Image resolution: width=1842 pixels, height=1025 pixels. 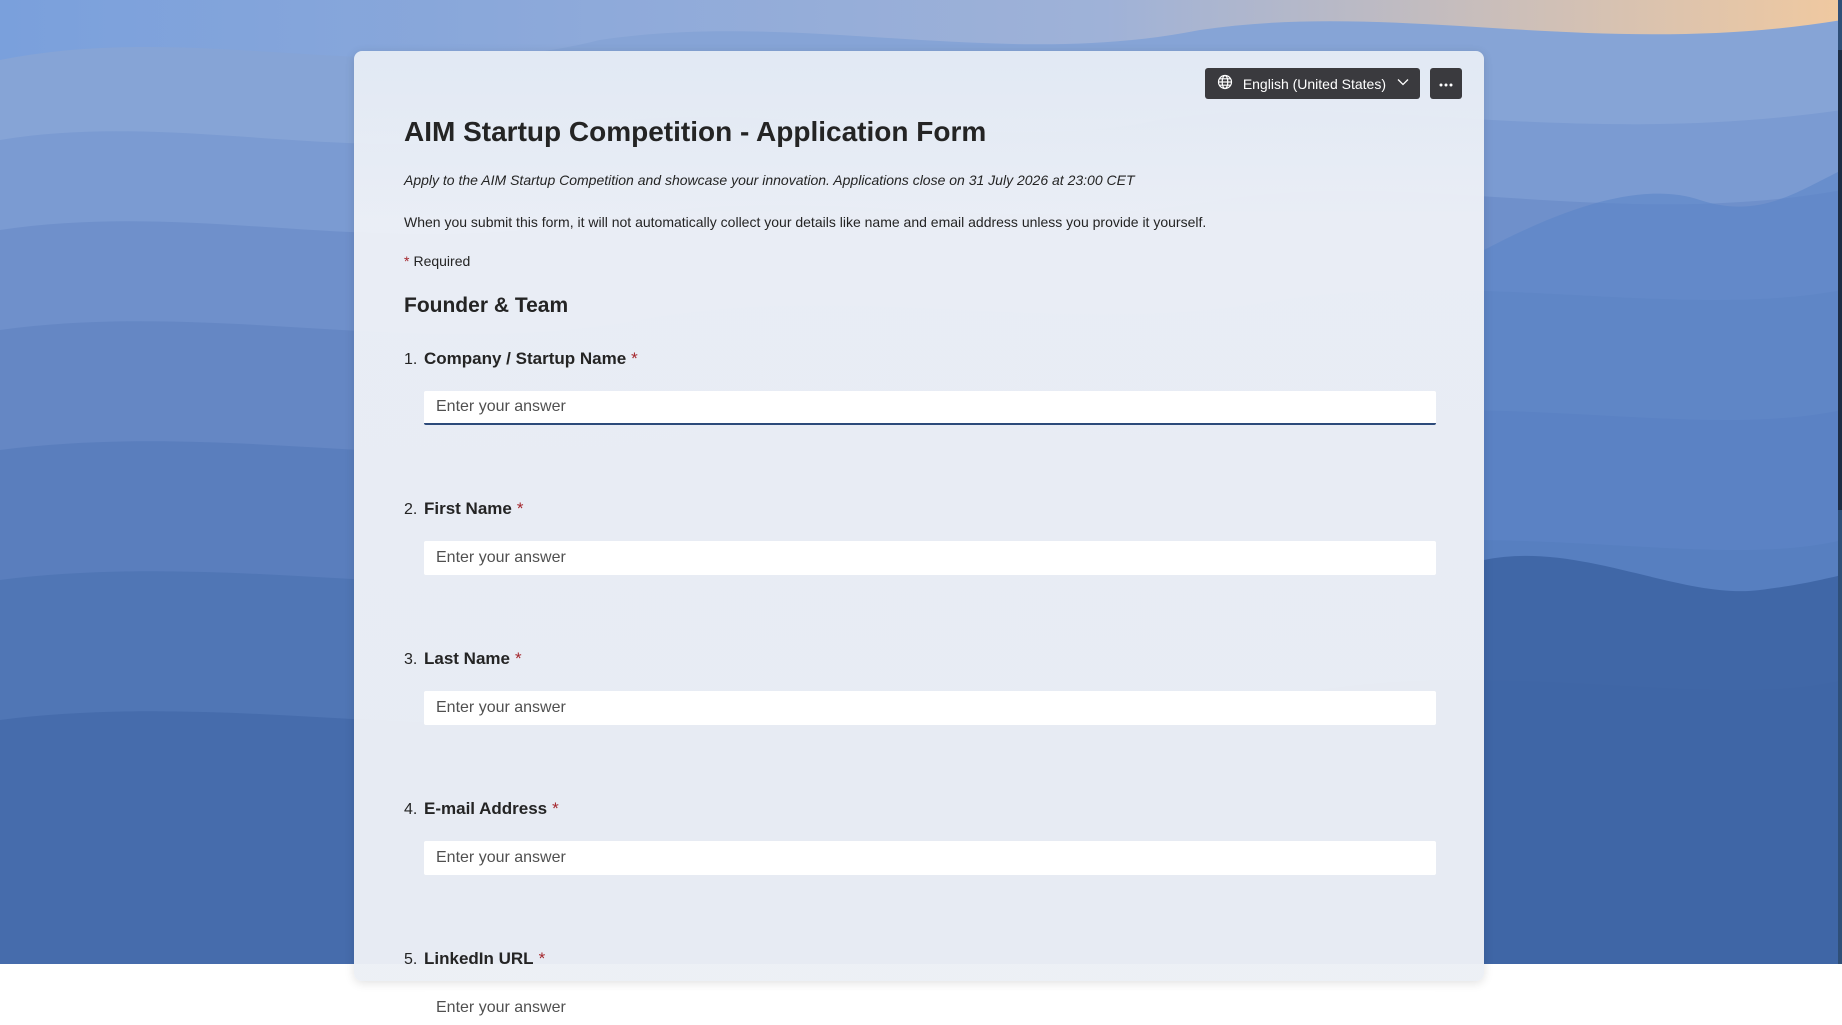 What do you see at coordinates (930, 858) in the screenshot?
I see `email-input` at bounding box center [930, 858].